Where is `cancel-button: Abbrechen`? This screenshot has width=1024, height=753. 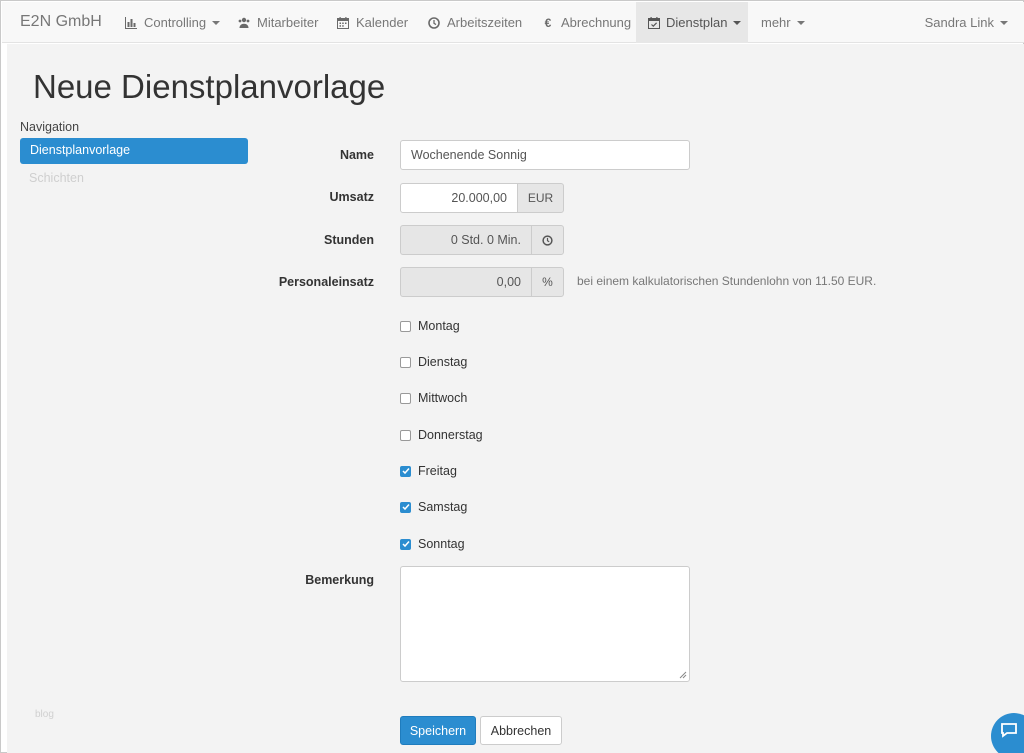
cancel-button: Abbrechen is located at coordinates (521, 730).